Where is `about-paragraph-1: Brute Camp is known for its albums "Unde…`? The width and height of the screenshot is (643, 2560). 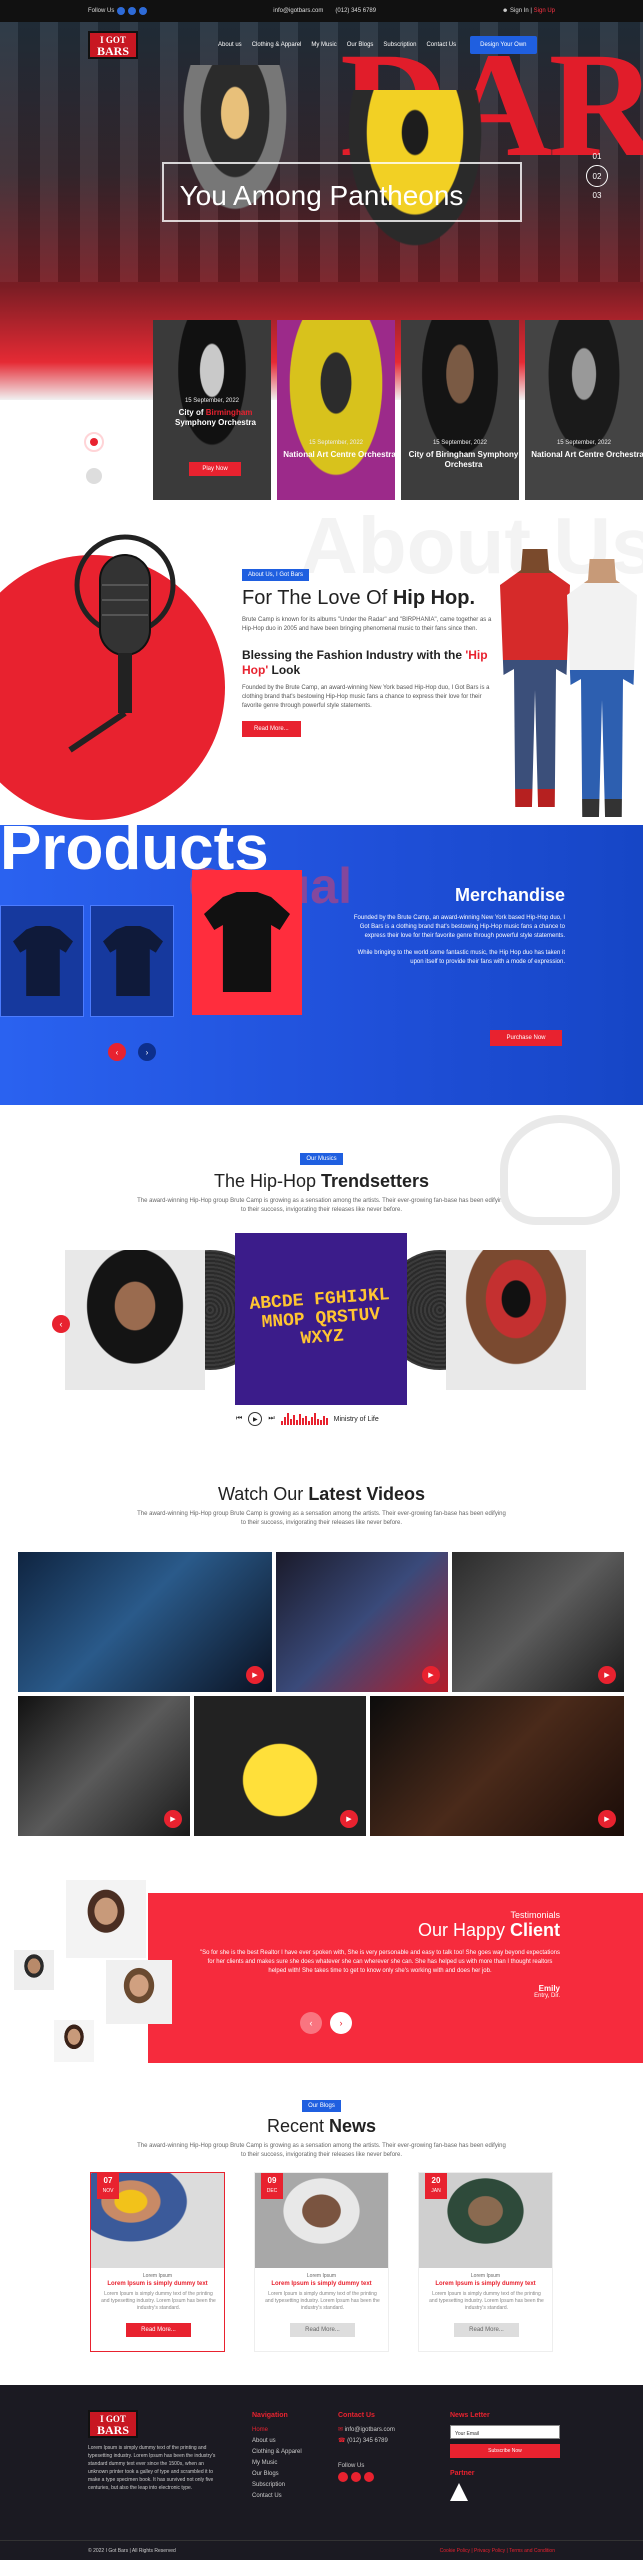
about-paragraph-1: Brute Camp is known for its albums "Unde… is located at coordinates (367, 624).